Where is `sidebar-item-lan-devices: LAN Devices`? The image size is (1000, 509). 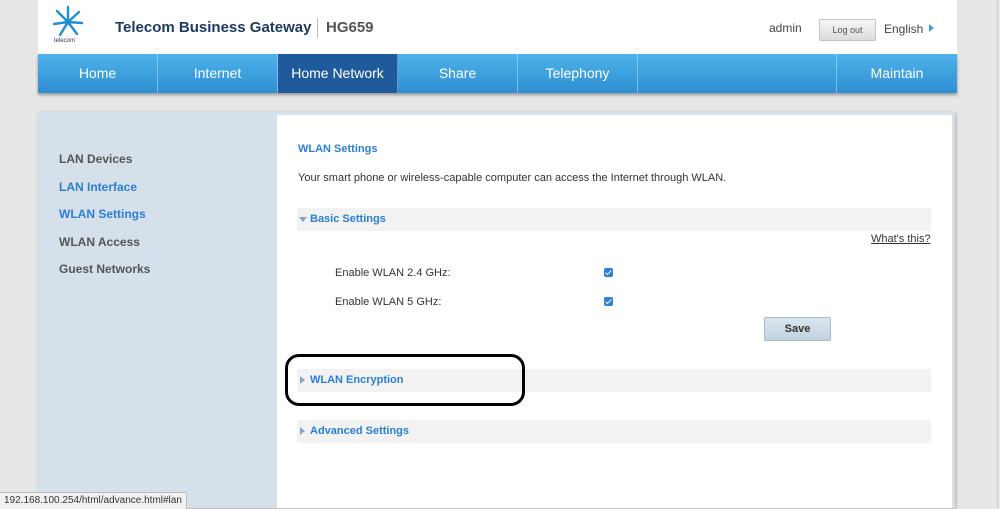 sidebar-item-lan-devices: LAN Devices is located at coordinates (95, 159).